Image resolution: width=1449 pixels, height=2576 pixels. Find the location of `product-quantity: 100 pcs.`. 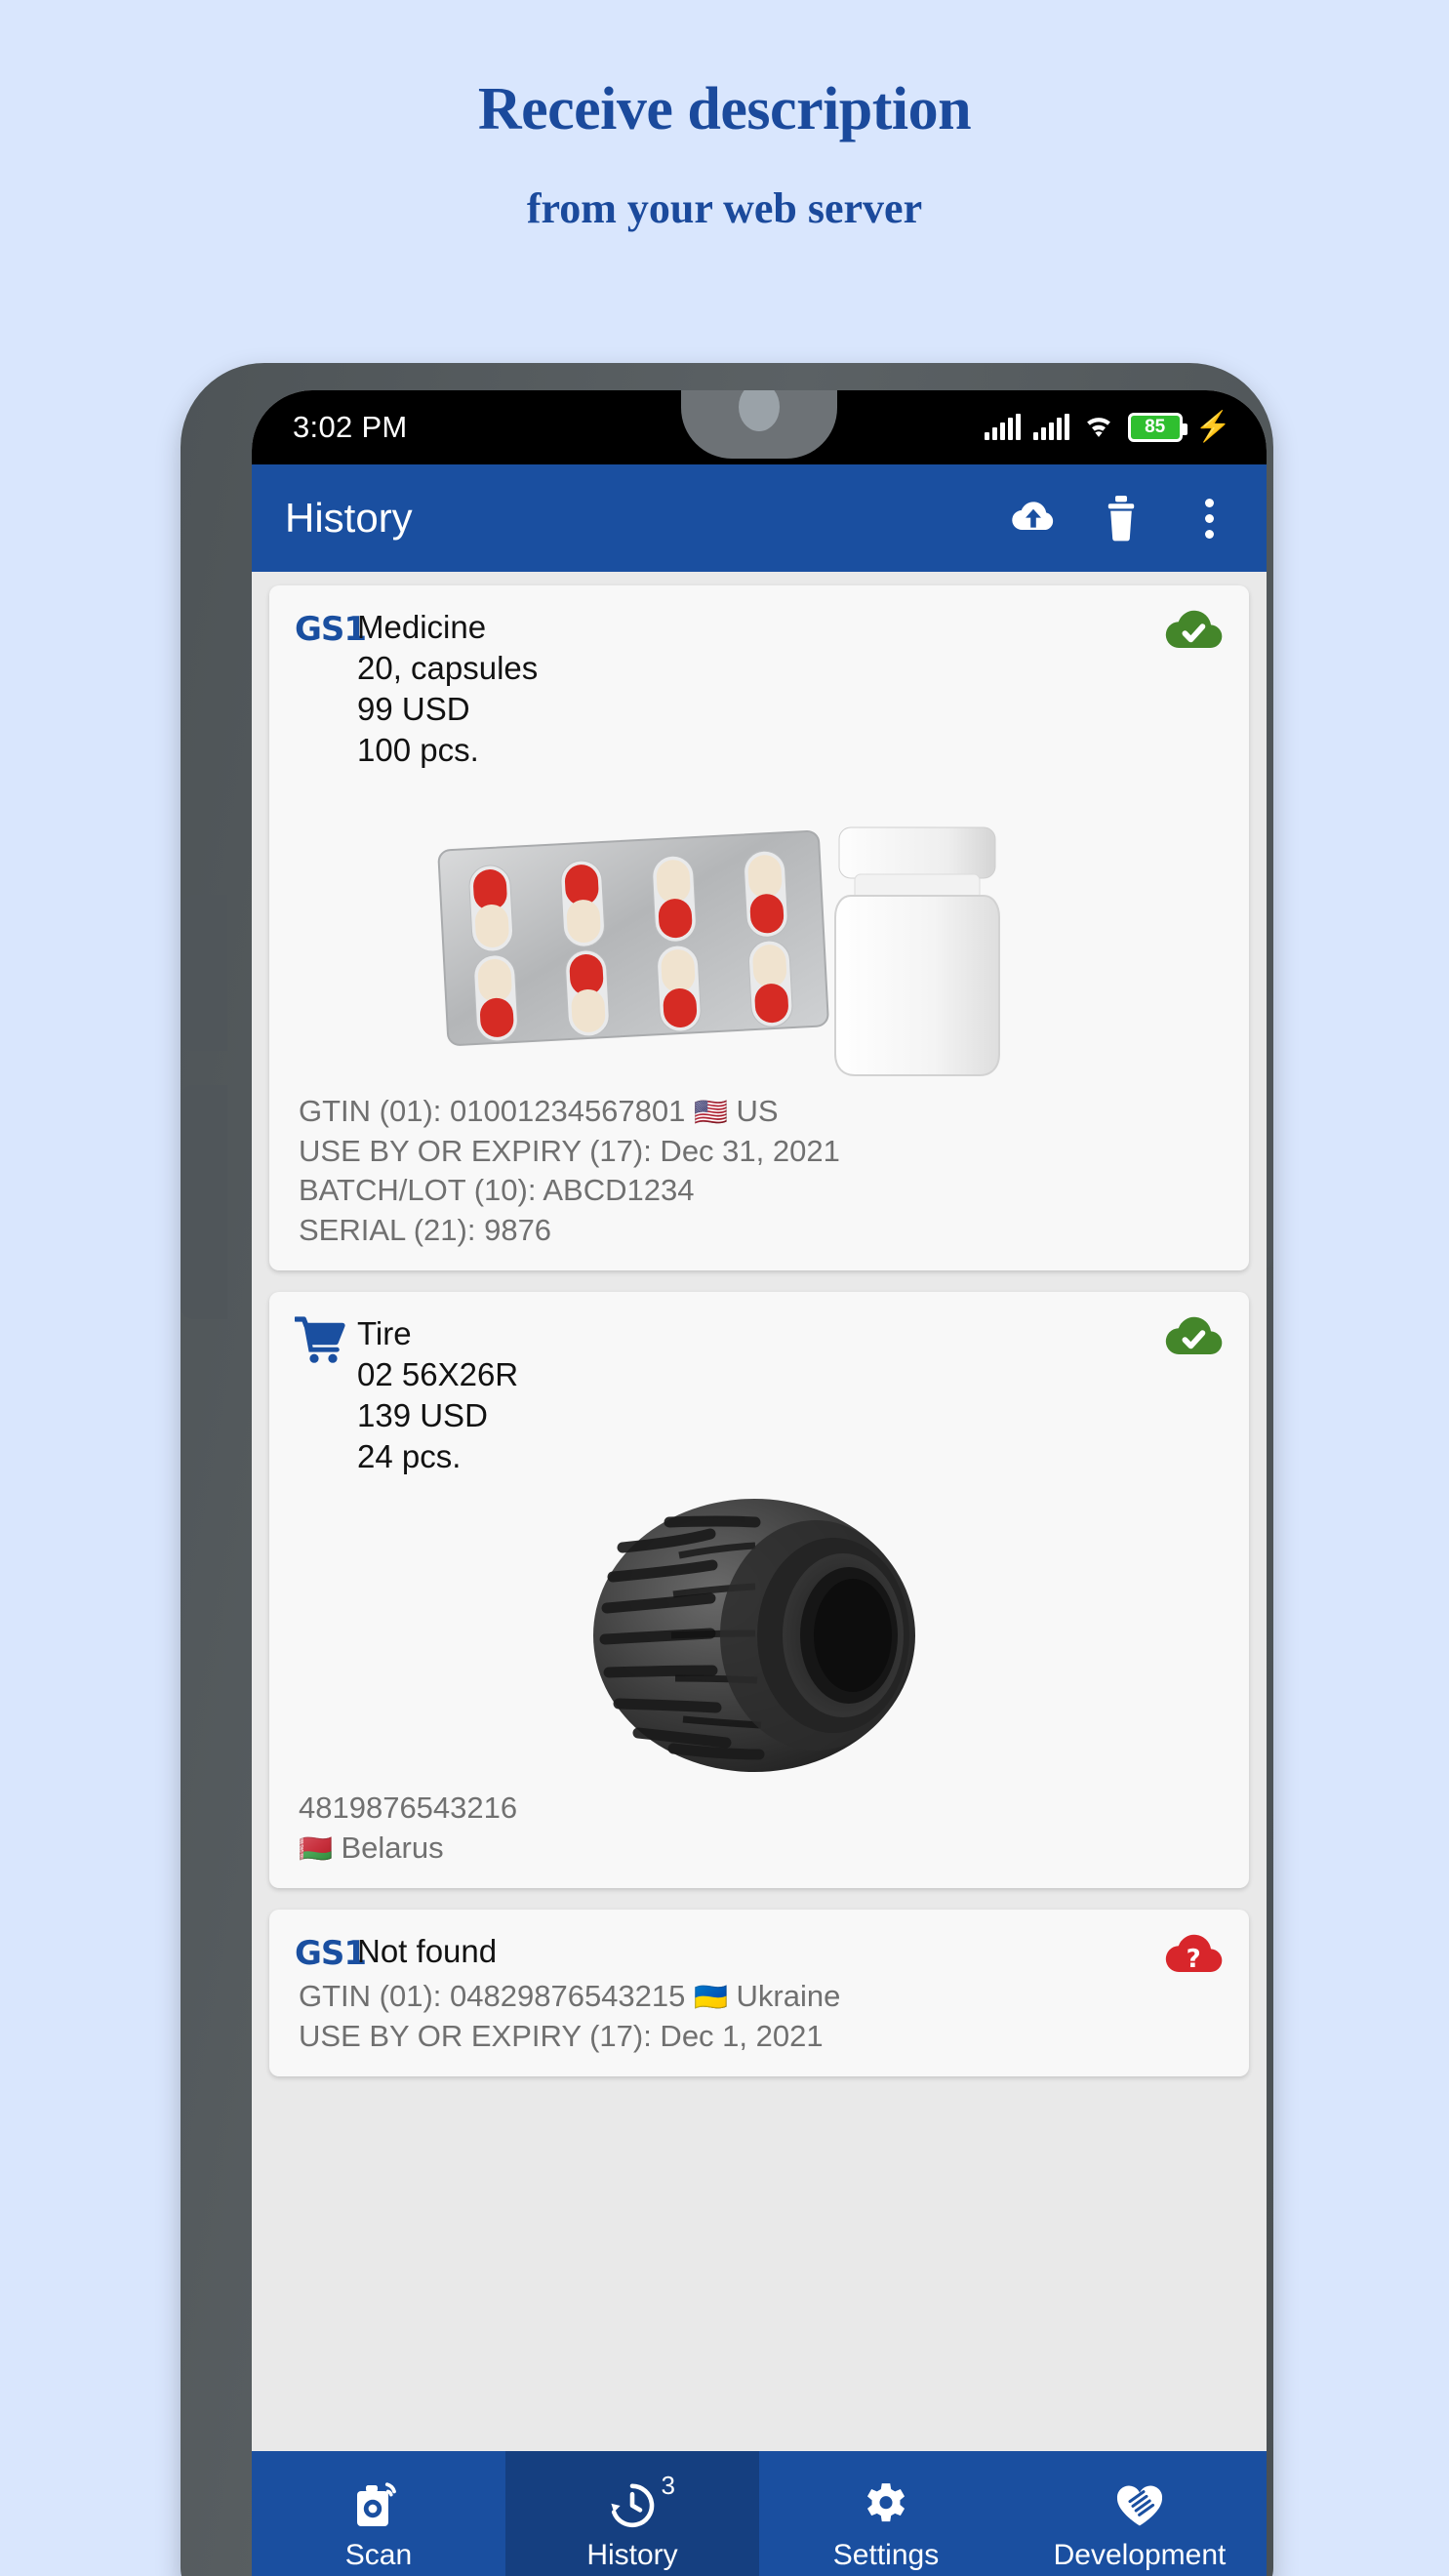

product-quantity: 100 pcs. is located at coordinates (418, 749).